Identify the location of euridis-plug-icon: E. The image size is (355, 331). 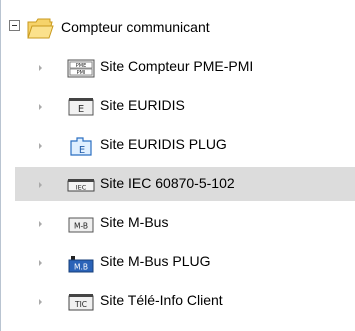
(81, 146).